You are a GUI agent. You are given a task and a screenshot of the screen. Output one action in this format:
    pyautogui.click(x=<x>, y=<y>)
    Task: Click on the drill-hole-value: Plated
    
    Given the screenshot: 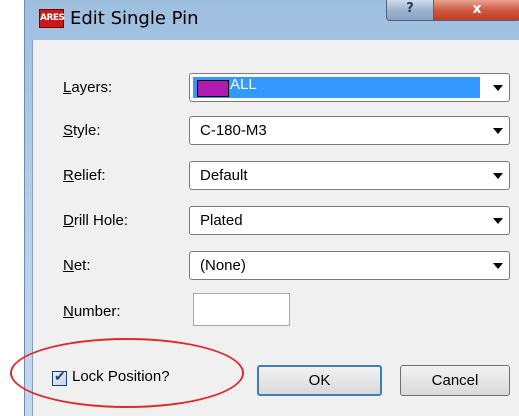 What is the action you would take?
    pyautogui.click(x=221, y=220)
    